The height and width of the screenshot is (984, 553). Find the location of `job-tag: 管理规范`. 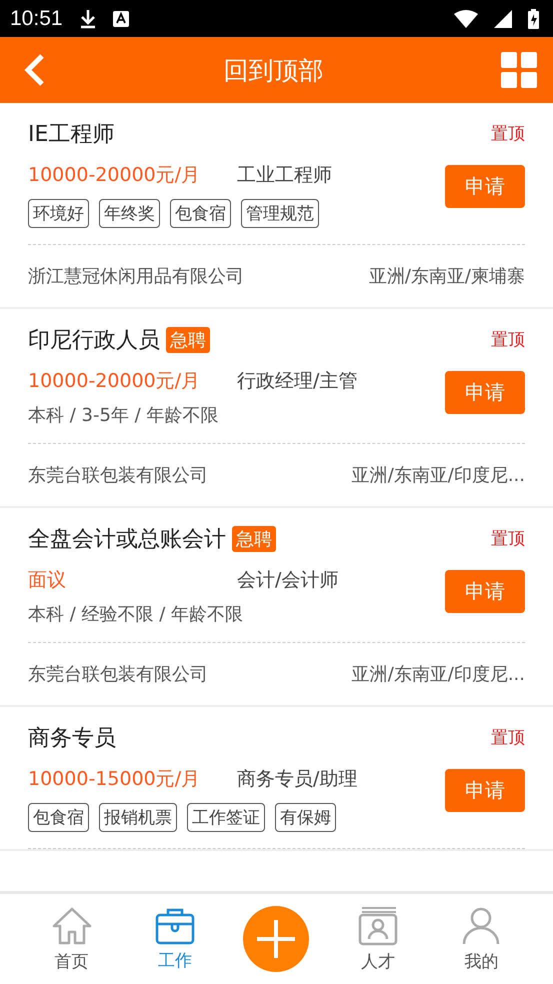

job-tag: 管理规范 is located at coordinates (280, 213).